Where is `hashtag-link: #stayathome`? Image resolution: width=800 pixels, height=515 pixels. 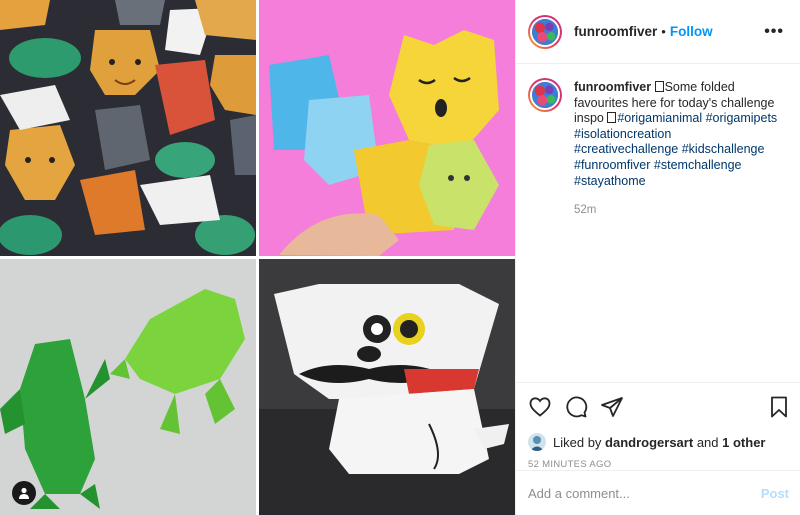 hashtag-link: #stayathome is located at coordinates (610, 181).